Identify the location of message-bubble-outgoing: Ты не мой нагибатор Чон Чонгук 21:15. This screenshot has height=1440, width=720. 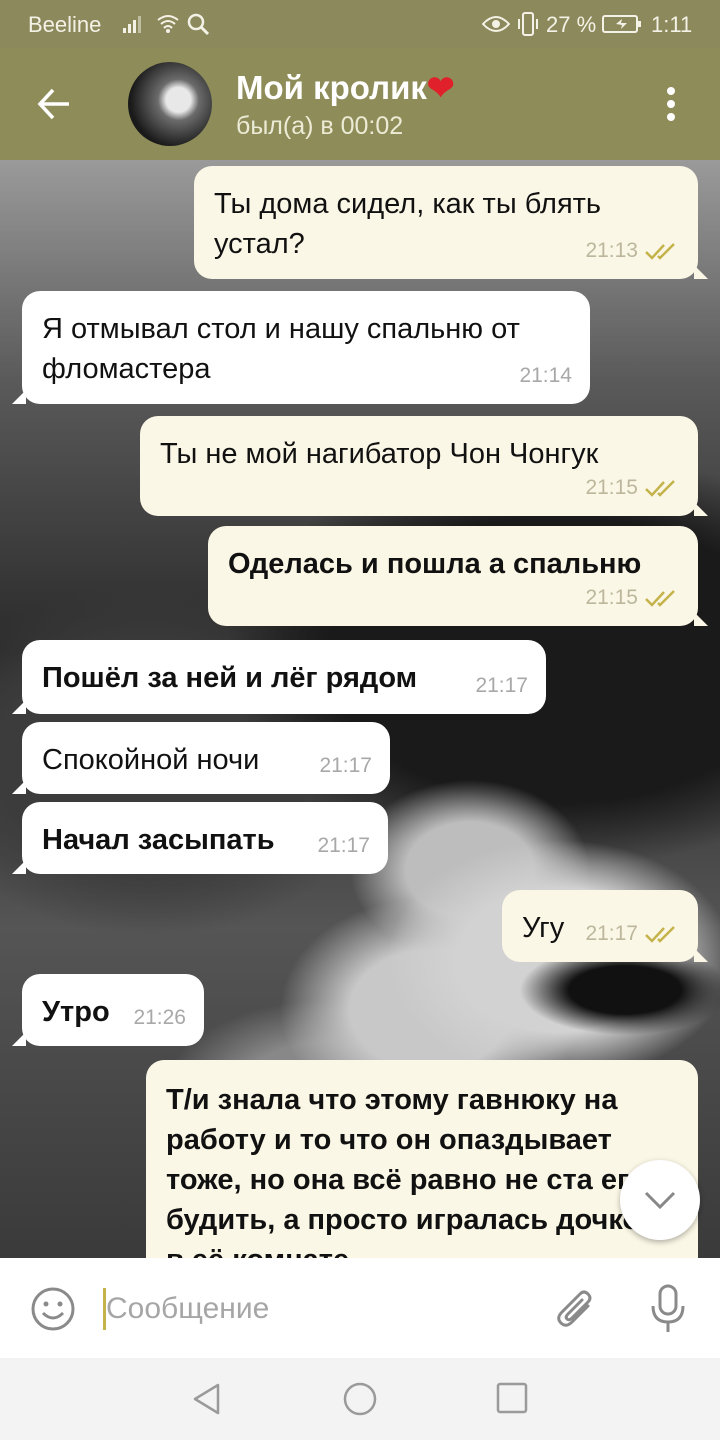
(424, 466).